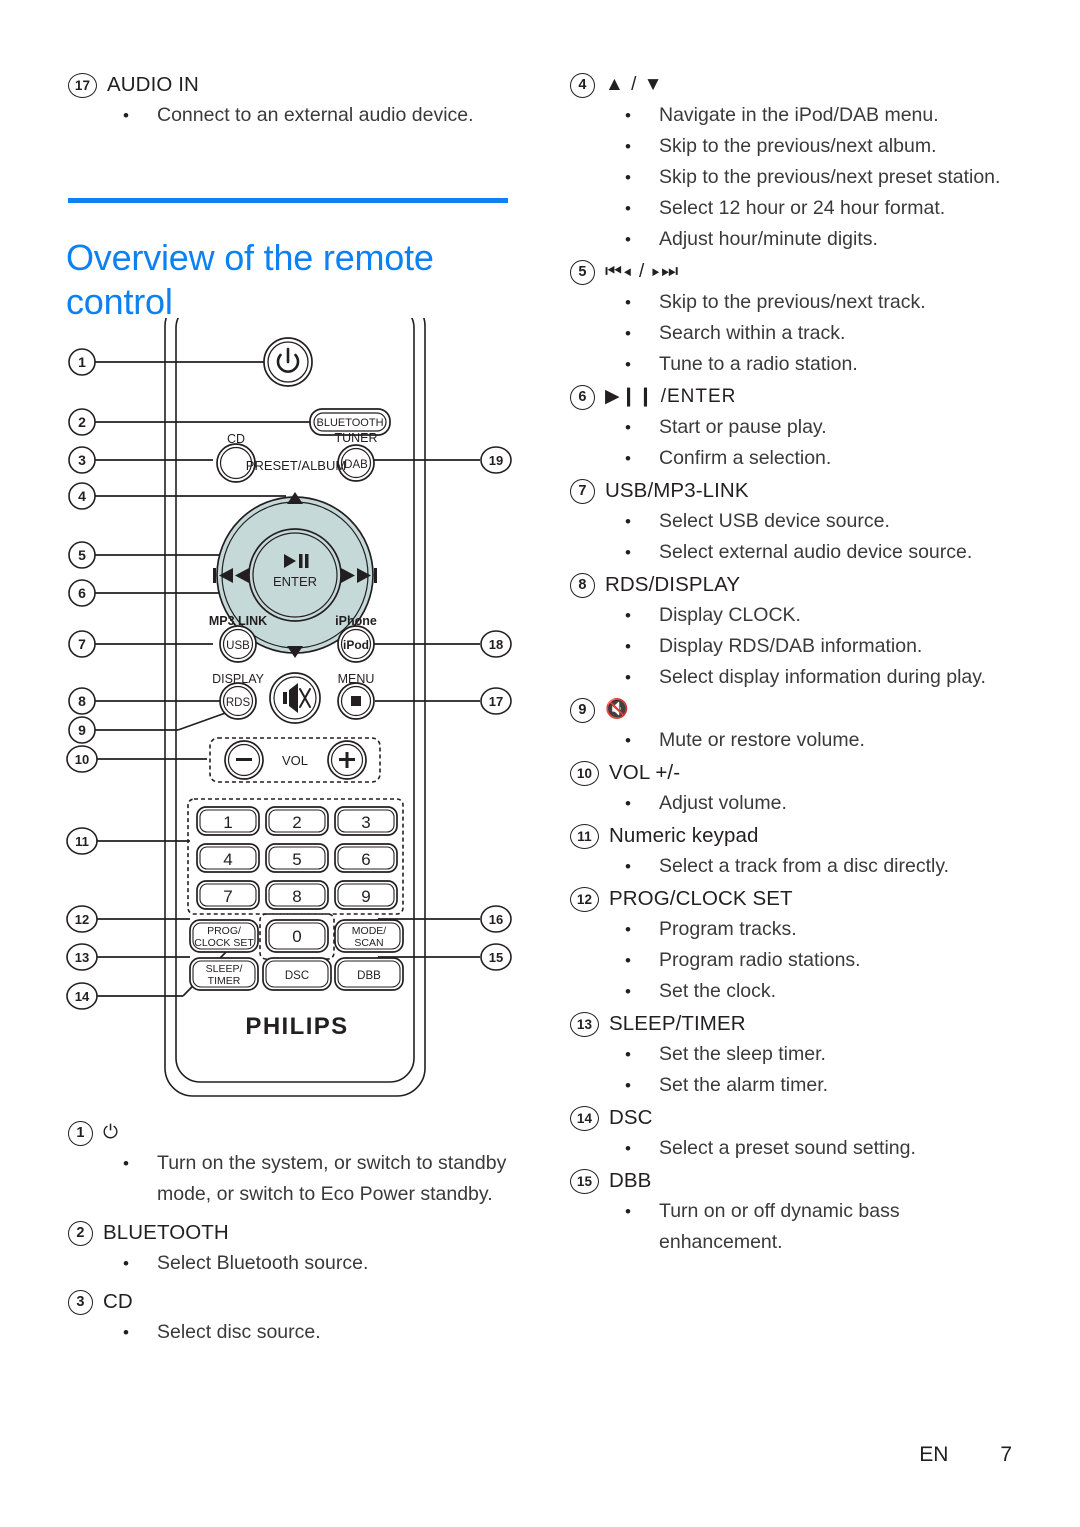 This screenshot has height=1527, width=1080. What do you see at coordinates (819, 991) in the screenshot?
I see `list-item: Set the clock.` at bounding box center [819, 991].